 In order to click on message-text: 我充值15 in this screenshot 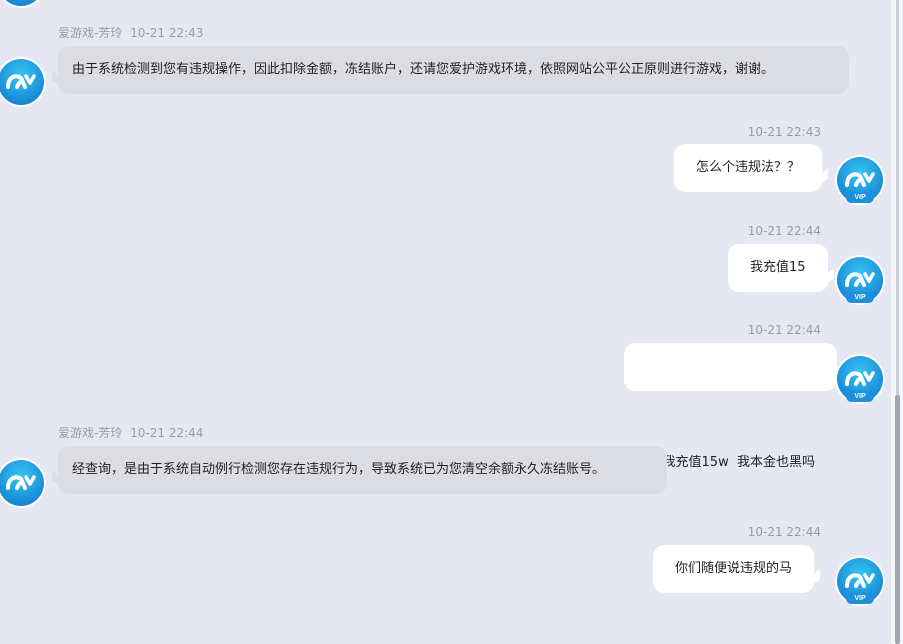, I will do `click(778, 267)`.